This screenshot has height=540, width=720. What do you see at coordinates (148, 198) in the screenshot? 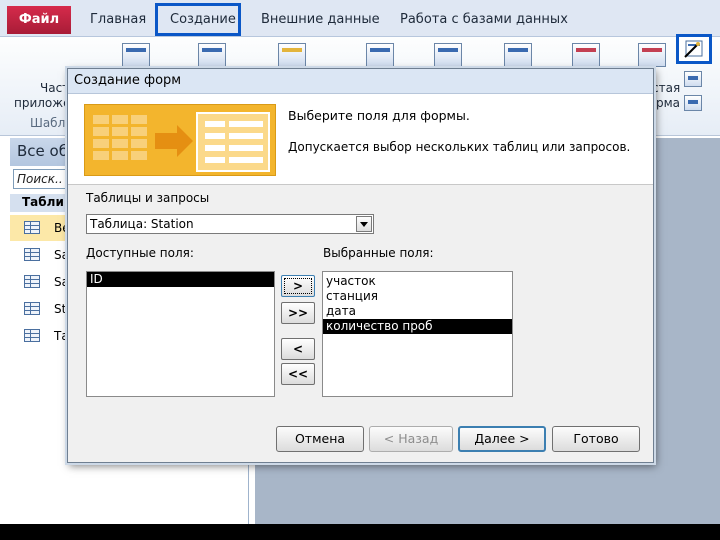
I see `tables-queries-label: Таблицы и запросы` at bounding box center [148, 198].